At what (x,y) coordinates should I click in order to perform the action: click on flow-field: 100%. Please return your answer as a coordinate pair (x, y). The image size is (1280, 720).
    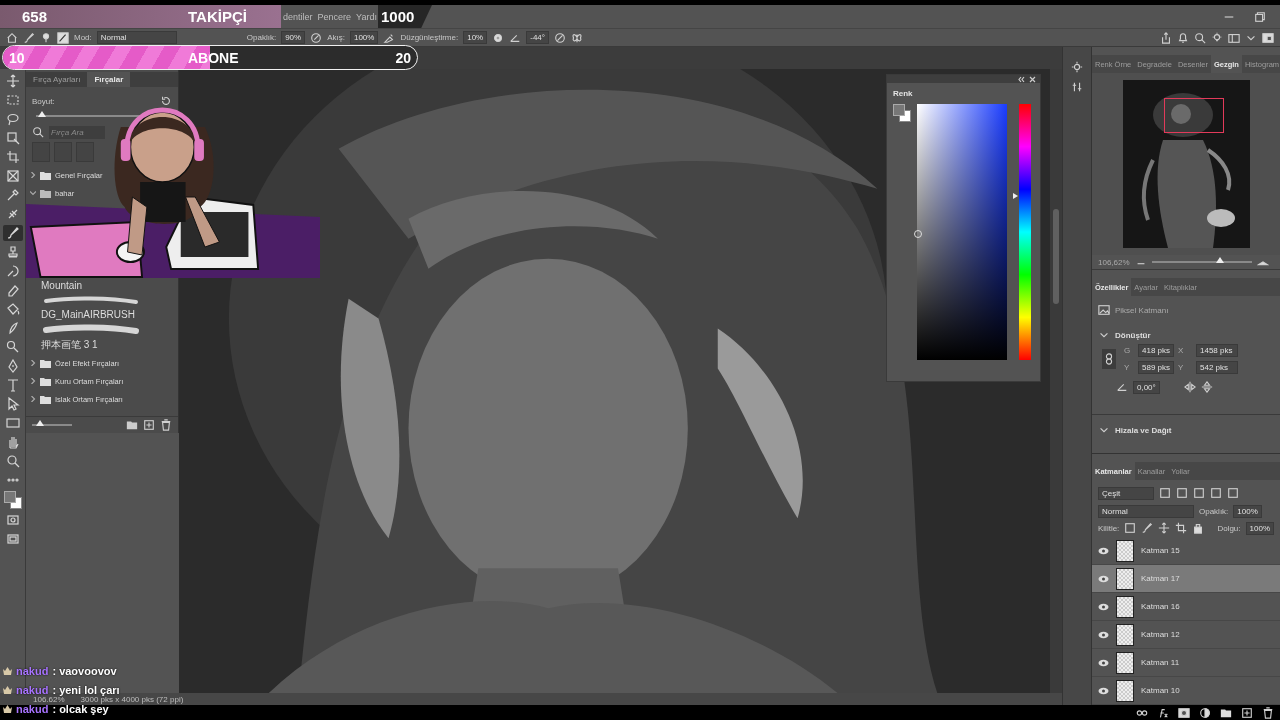
    Looking at the image, I should click on (364, 37).